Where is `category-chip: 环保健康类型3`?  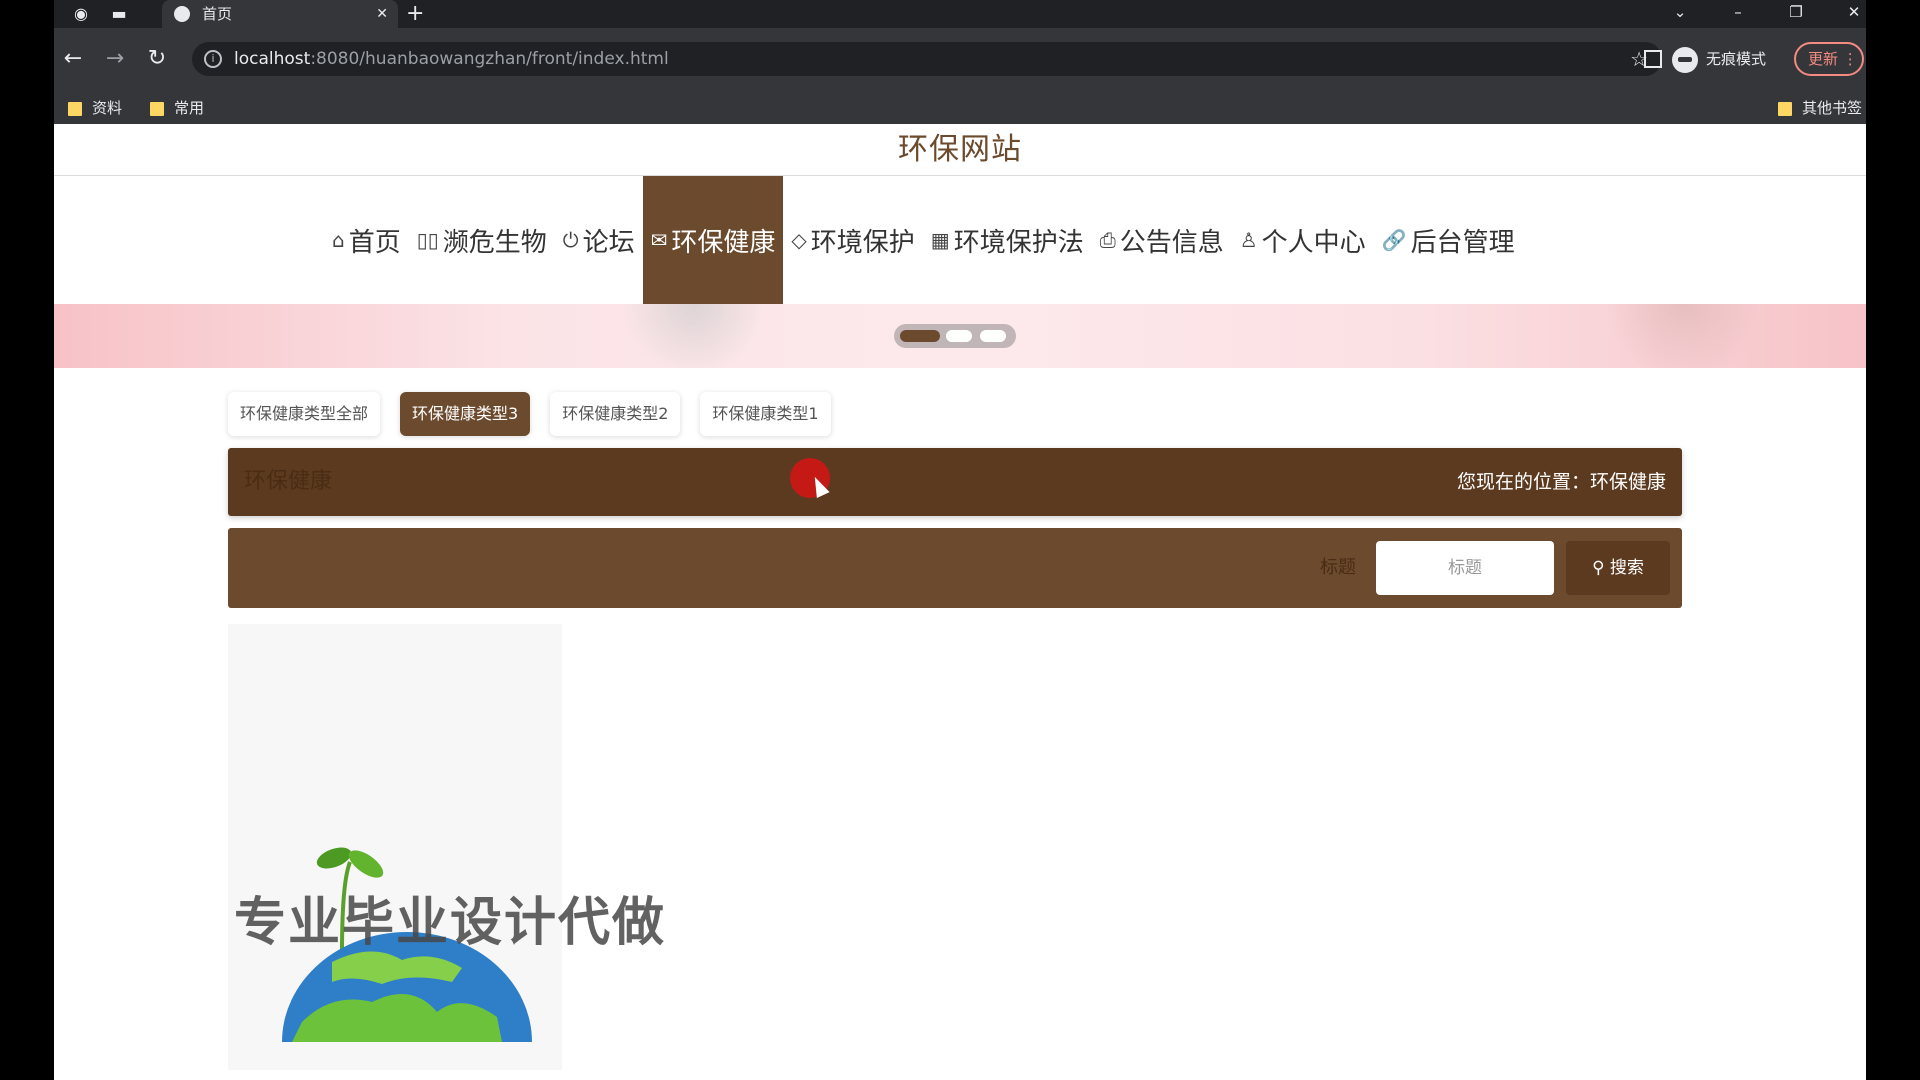 category-chip: 环保健康类型3 is located at coordinates (465, 414).